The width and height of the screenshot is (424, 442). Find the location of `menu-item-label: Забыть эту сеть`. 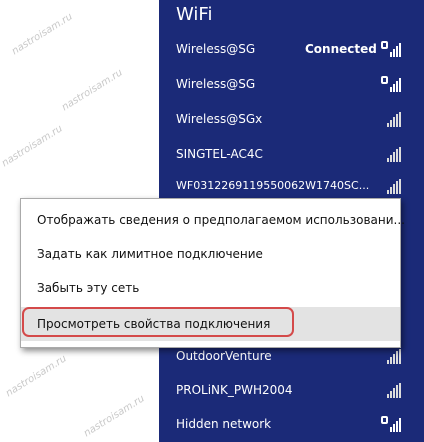

menu-item-label: Забыть эту сеть is located at coordinates (88, 288).